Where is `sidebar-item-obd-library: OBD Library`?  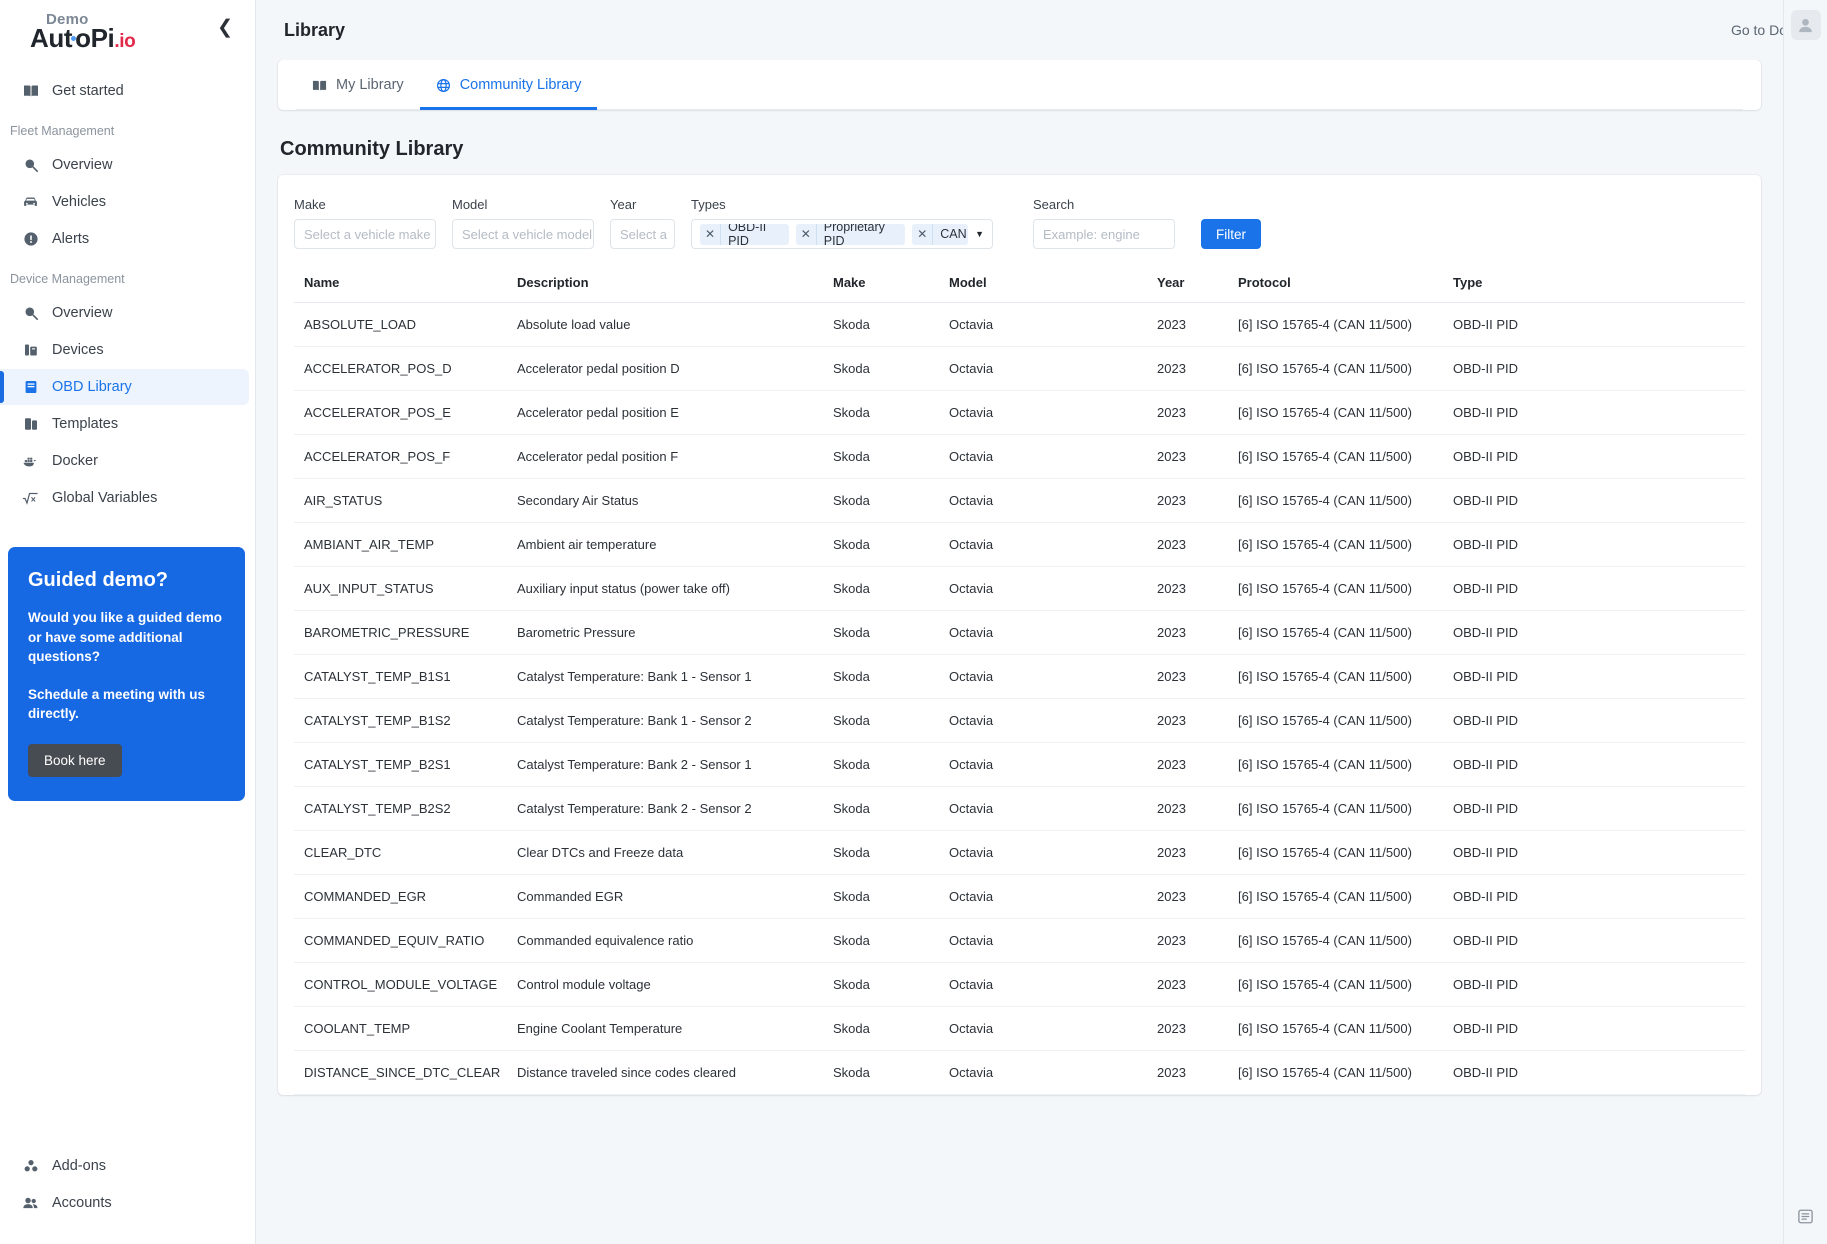 sidebar-item-obd-library: OBD Library is located at coordinates (124, 387).